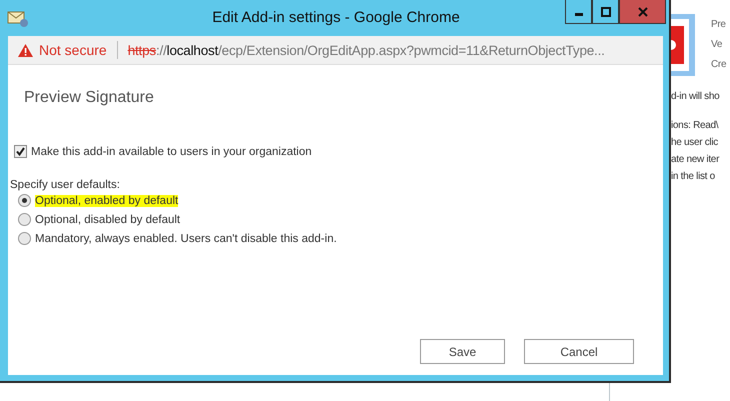 Image resolution: width=730 pixels, height=401 pixels. Describe the element at coordinates (20, 151) in the screenshot. I see `availability-checkbox` at that location.